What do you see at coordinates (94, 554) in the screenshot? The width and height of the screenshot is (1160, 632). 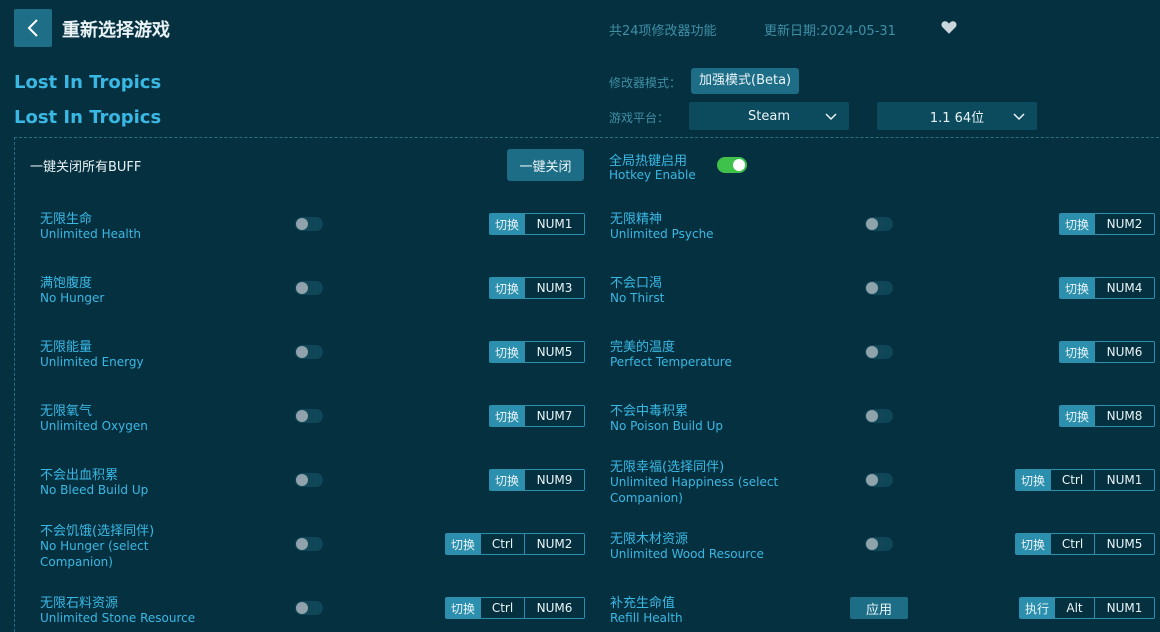 I see `feature-name-en: No Hunger (select Companion)` at bounding box center [94, 554].